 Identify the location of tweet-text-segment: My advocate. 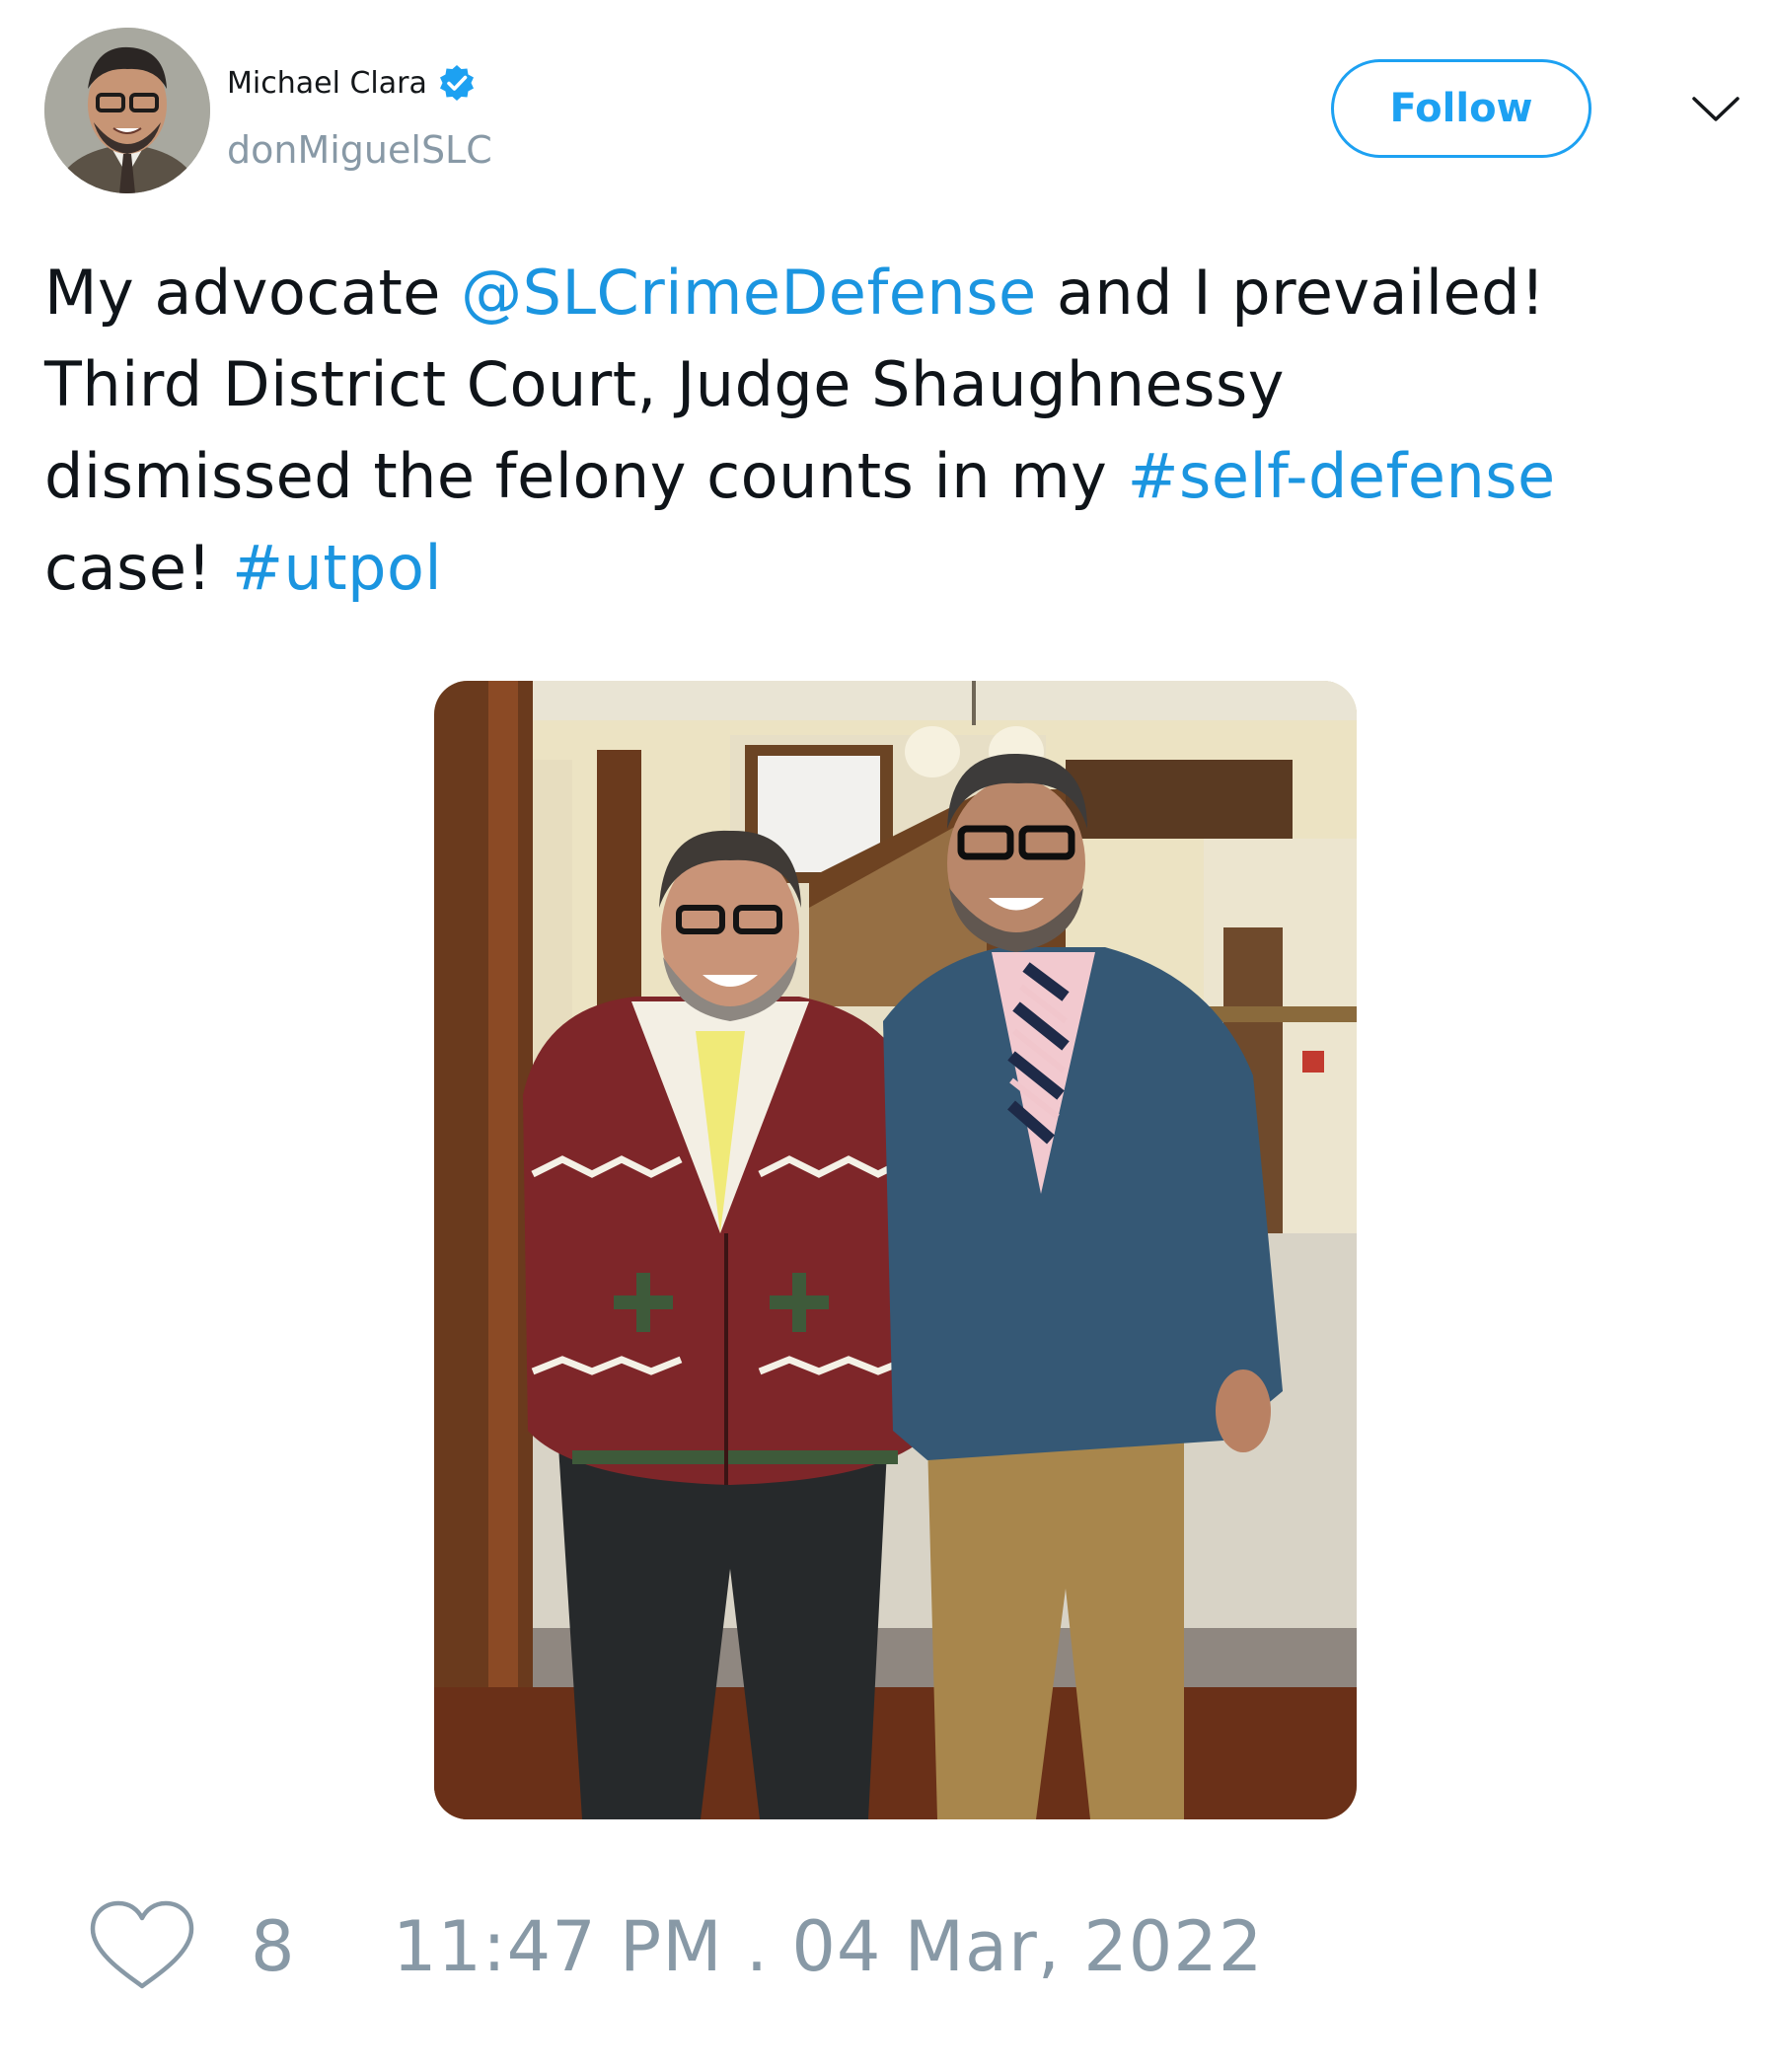
(253, 293).